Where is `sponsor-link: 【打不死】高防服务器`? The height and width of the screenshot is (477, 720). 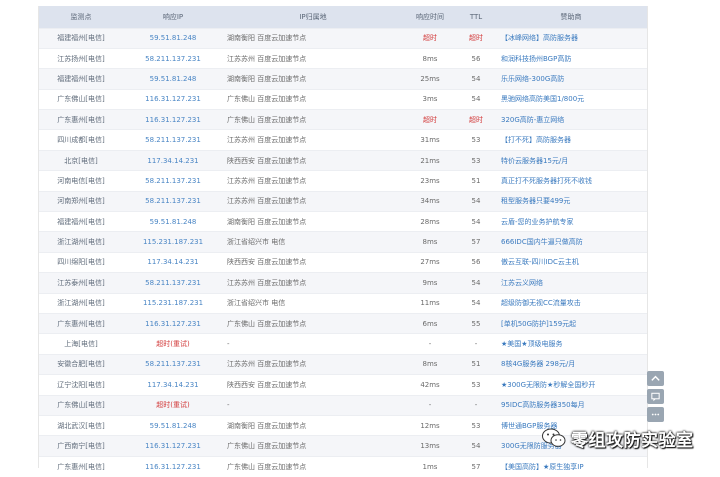
sponsor-link: 【打不死】高防服务器 is located at coordinates (536, 140).